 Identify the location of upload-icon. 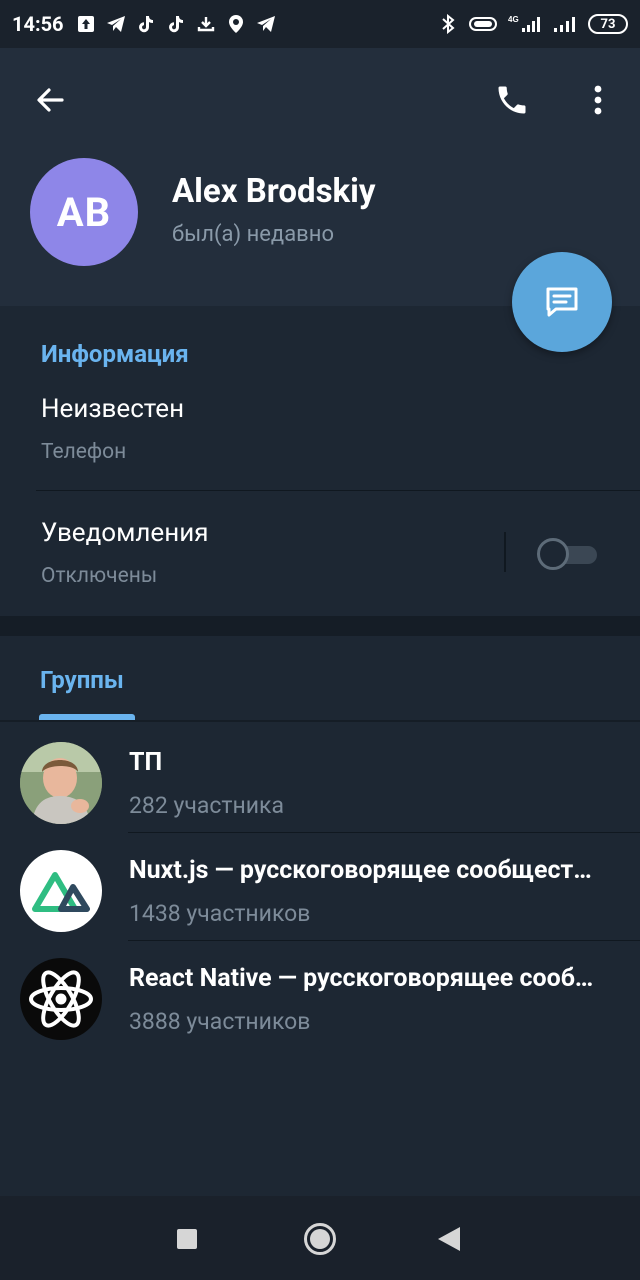
(86, 24).